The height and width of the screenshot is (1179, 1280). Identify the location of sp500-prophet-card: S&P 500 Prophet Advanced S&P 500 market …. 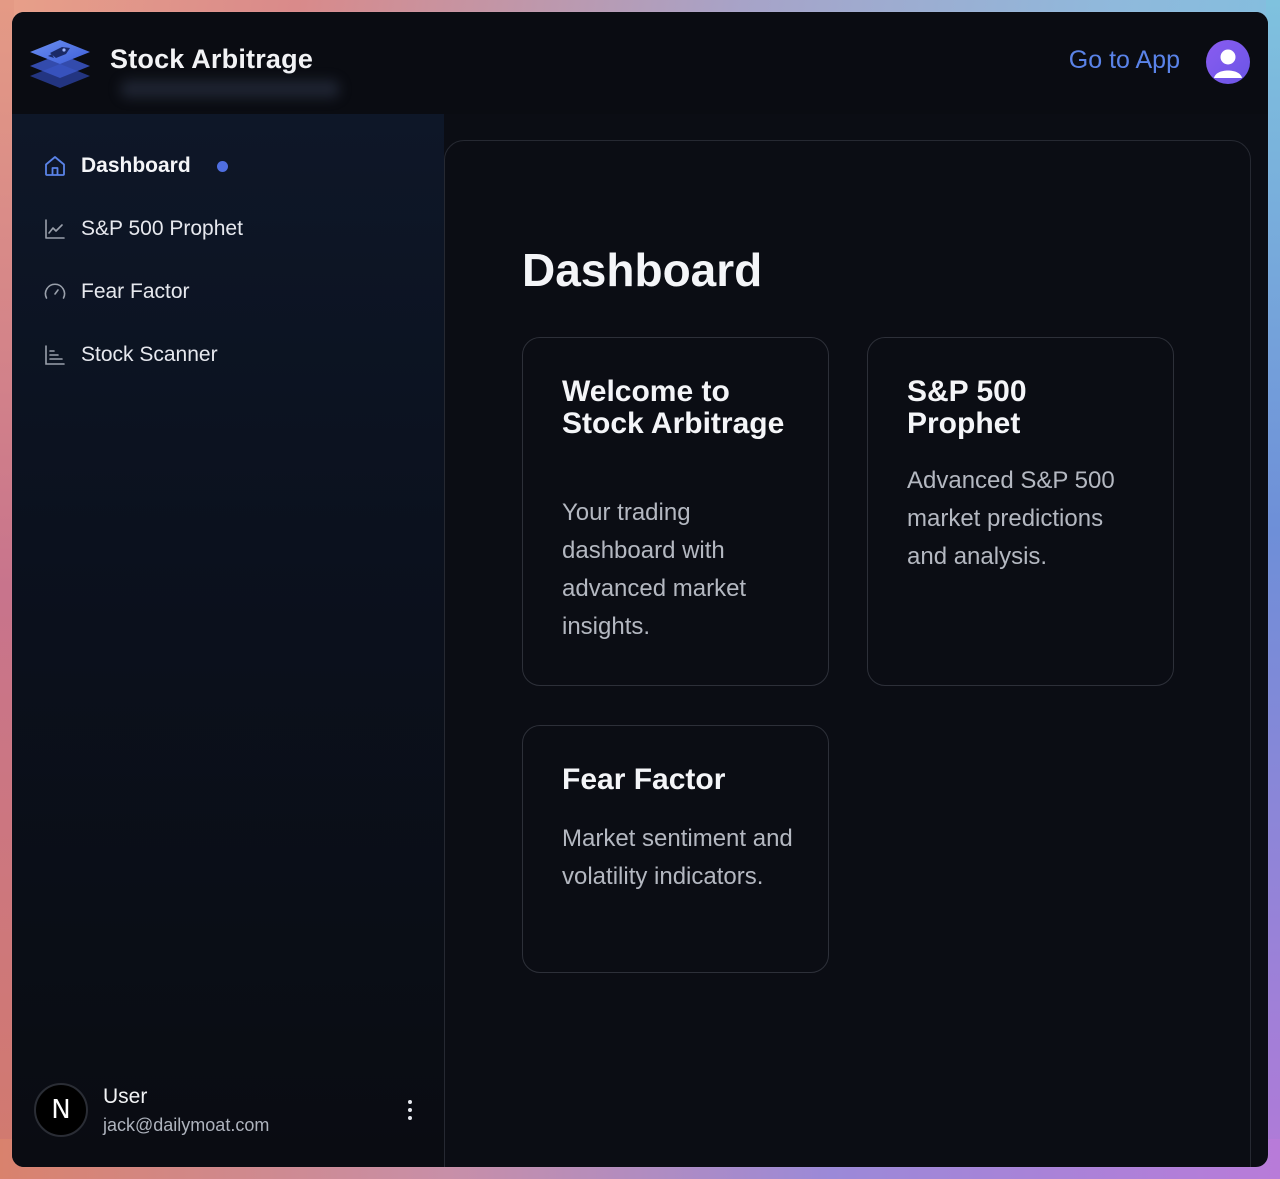
(1020, 511).